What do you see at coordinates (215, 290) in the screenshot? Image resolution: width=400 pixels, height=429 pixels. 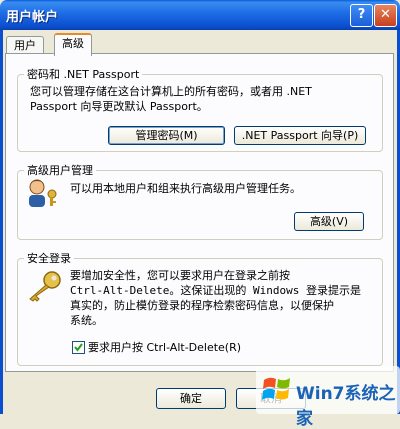 I see `secure-login-text-line2: Ctrl-Alt-Delete。这保证出现的 Windows 登录提示是` at bounding box center [215, 290].